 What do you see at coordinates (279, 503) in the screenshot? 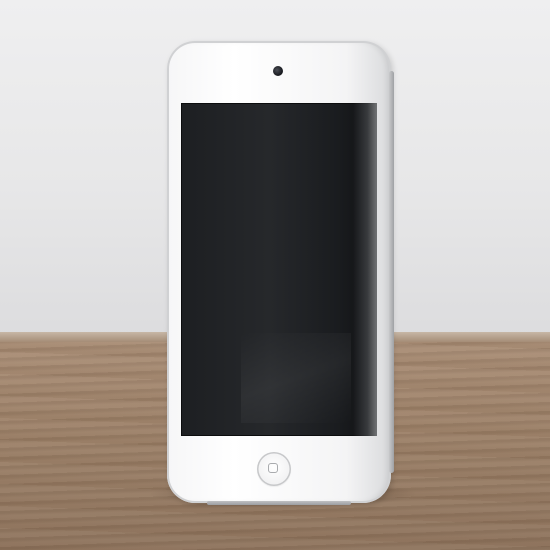
I see `device-bottom-edge` at bounding box center [279, 503].